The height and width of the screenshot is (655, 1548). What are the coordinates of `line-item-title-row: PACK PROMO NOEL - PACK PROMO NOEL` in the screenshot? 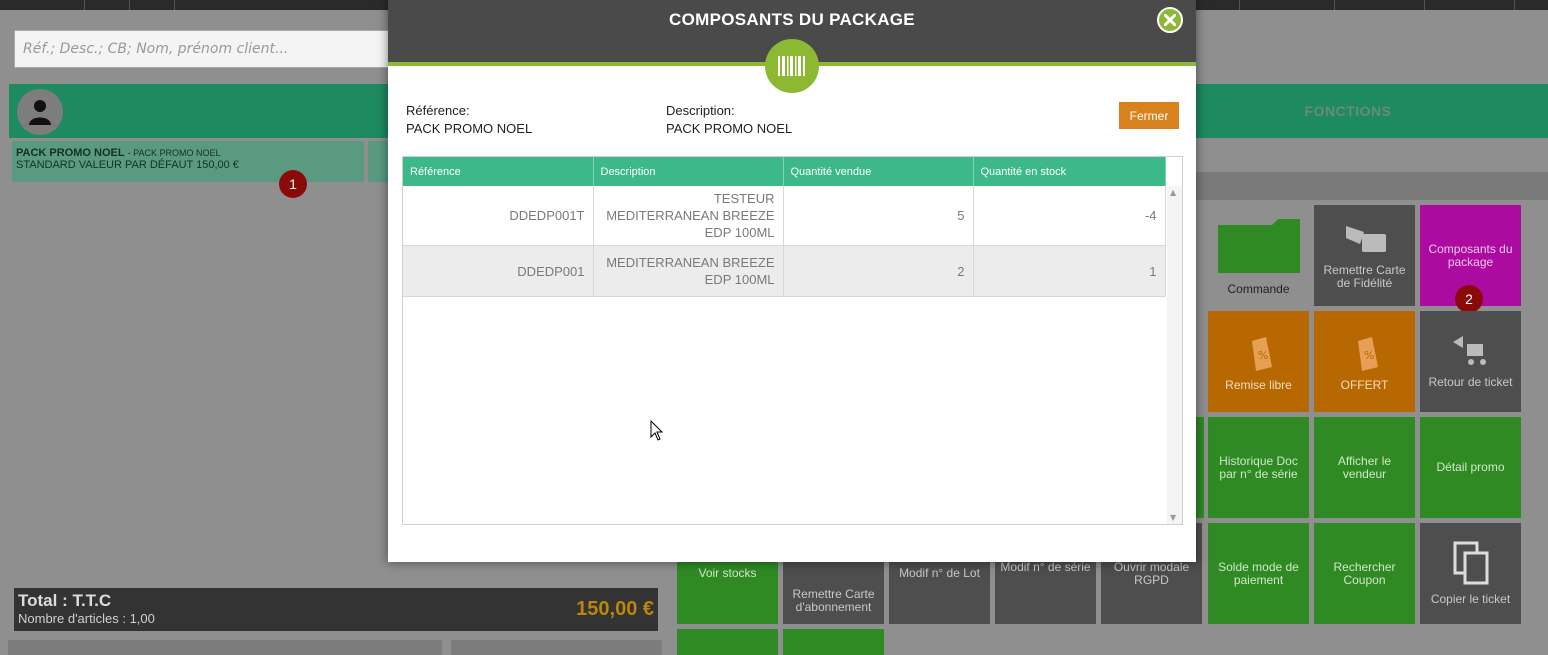 It's located at (188, 153).